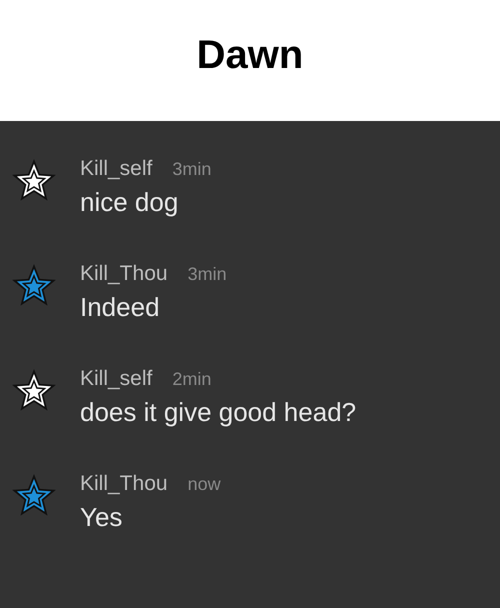  I want to click on meme-title: Dawn, so click(250, 55).